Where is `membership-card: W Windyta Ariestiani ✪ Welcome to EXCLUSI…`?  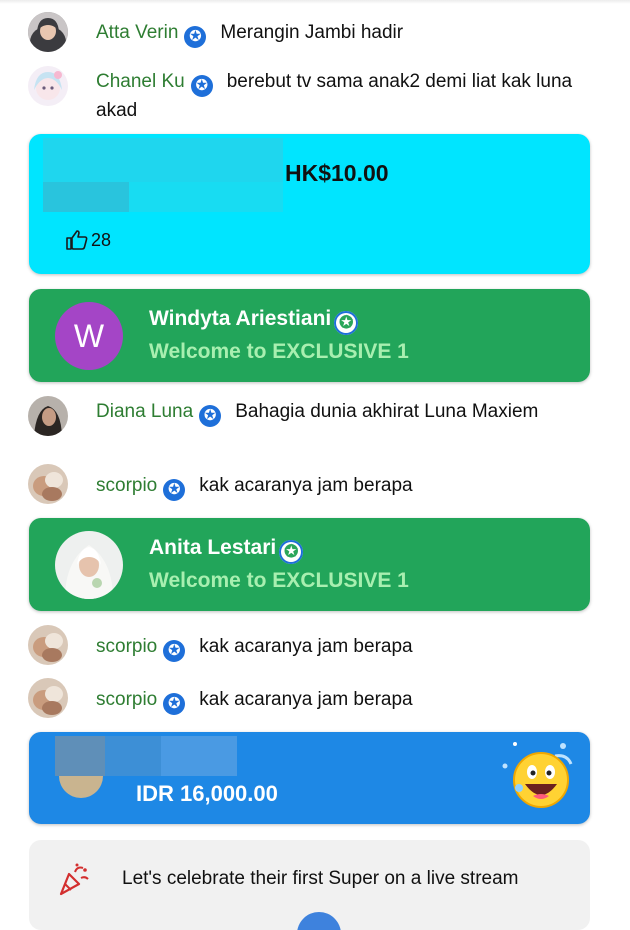
membership-card: W Windyta Ariestiani ✪ Welcome to EXCLUSI… is located at coordinates (309, 335).